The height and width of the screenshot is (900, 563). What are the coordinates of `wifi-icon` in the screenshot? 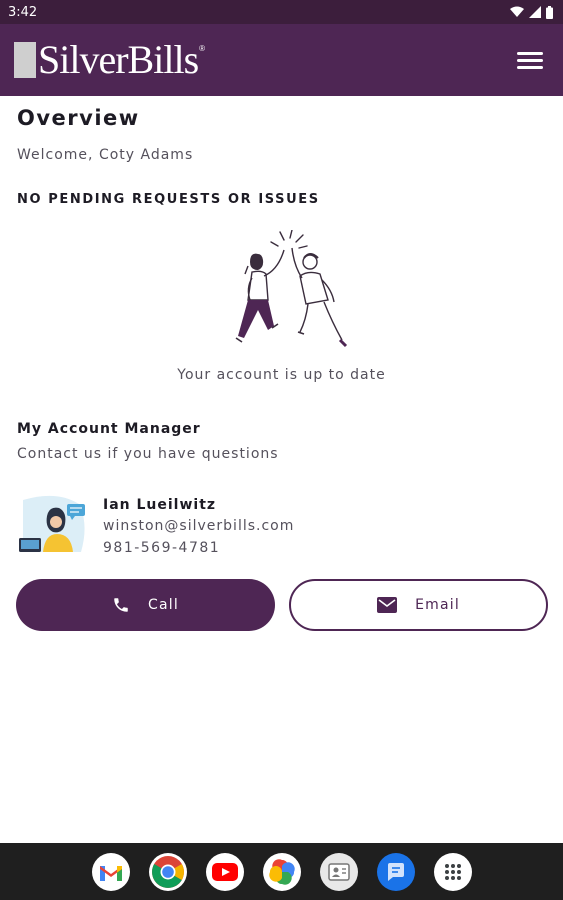 It's located at (517, 11).